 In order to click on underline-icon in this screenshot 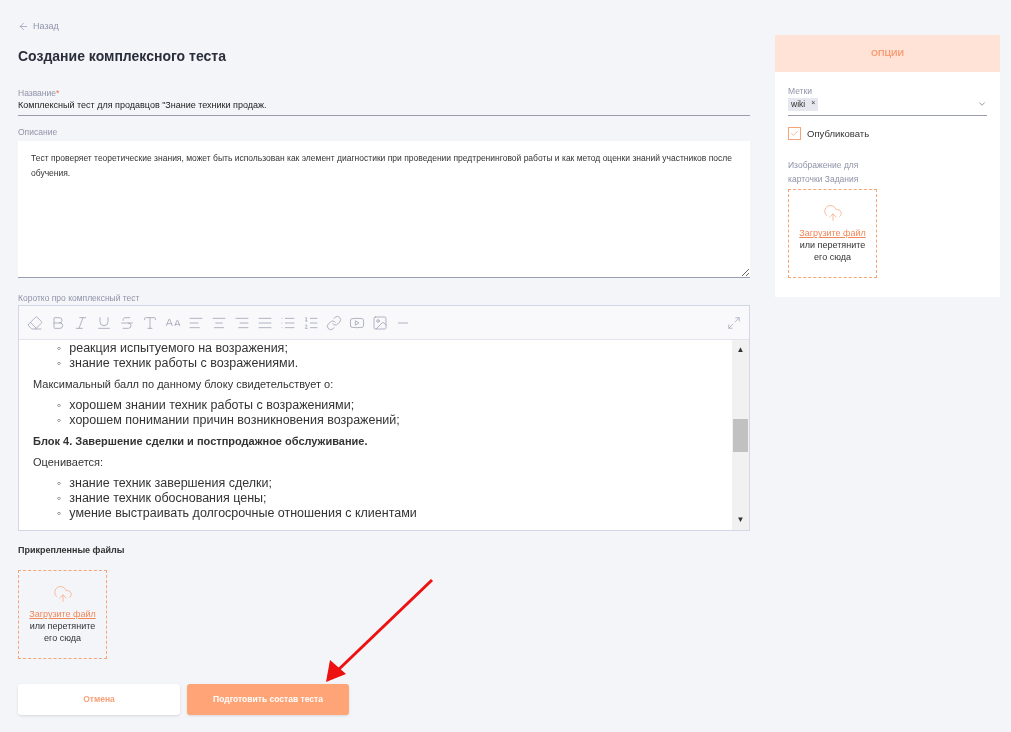, I will do `click(104, 322)`.